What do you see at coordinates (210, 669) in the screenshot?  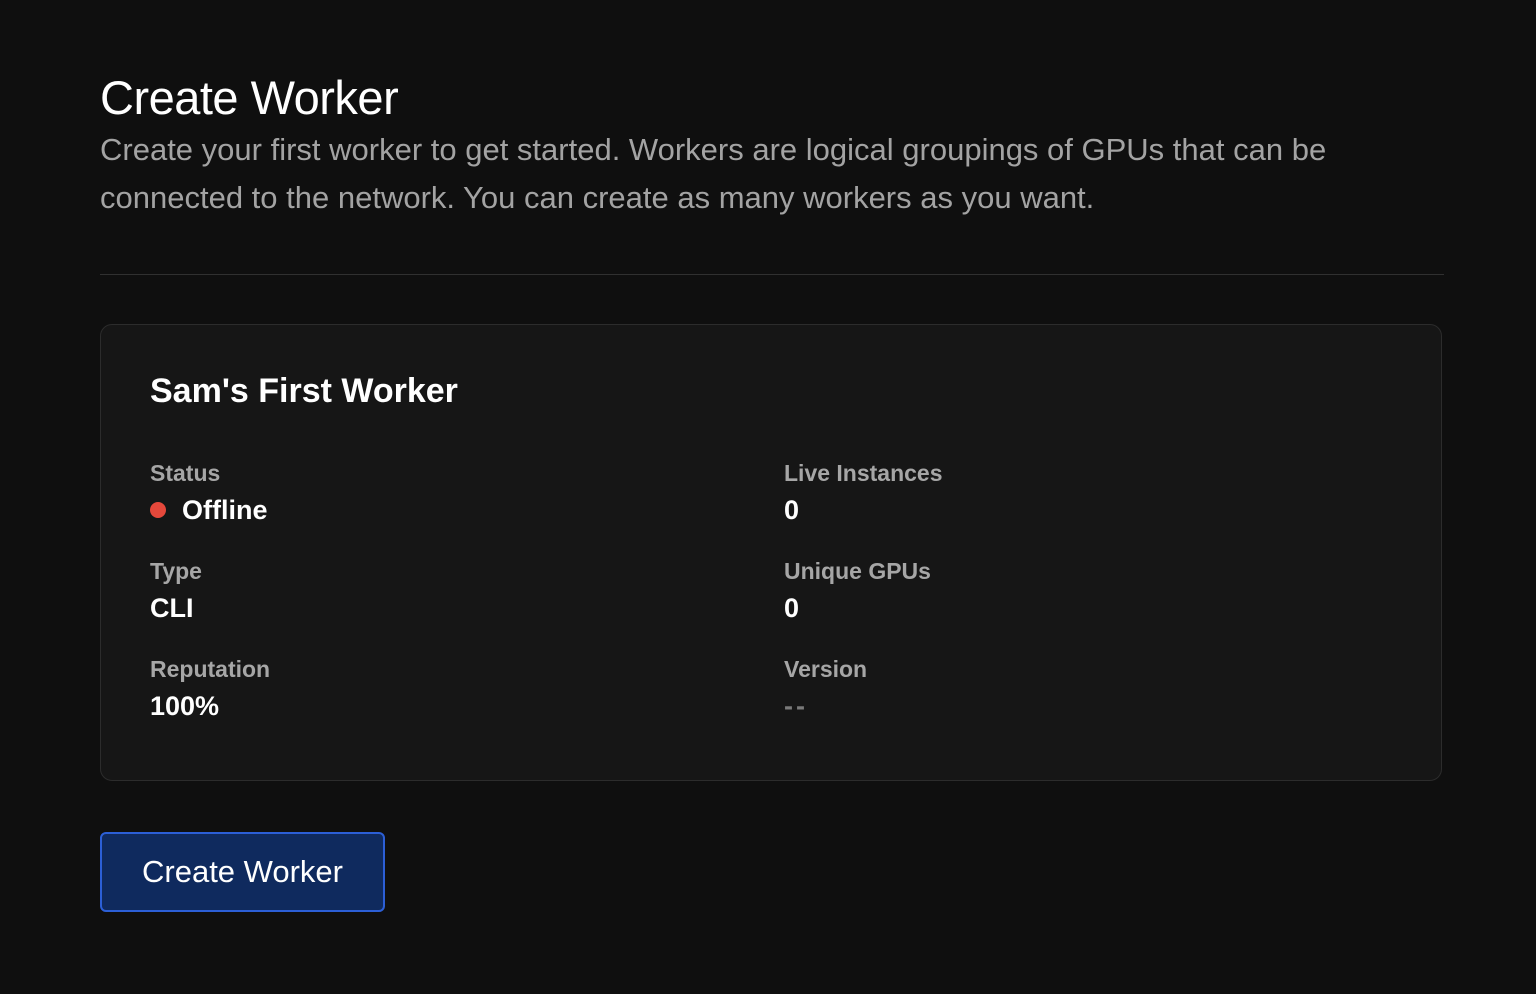 I see `reputation-label: Reputation` at bounding box center [210, 669].